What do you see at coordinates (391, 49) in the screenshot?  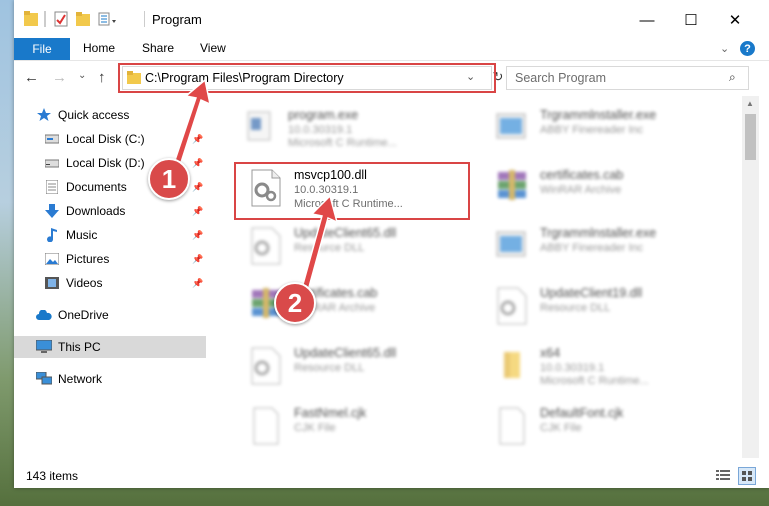 I see `ribbon: File Home Share View ⌄ ?` at bounding box center [391, 49].